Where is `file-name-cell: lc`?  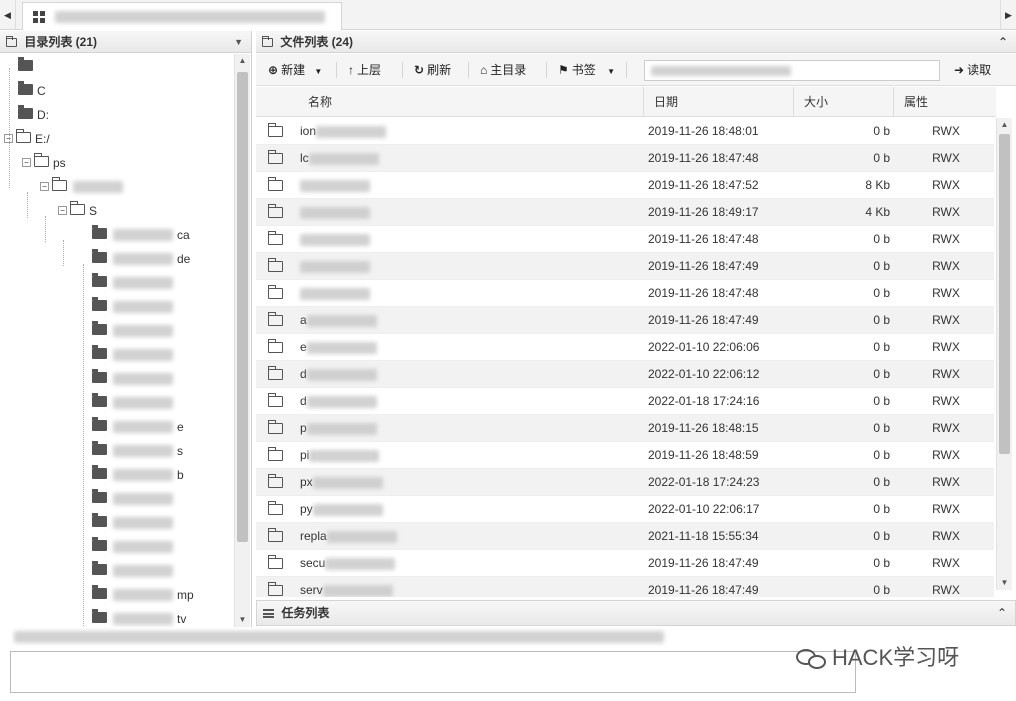 file-name-cell: lc is located at coordinates (470, 158).